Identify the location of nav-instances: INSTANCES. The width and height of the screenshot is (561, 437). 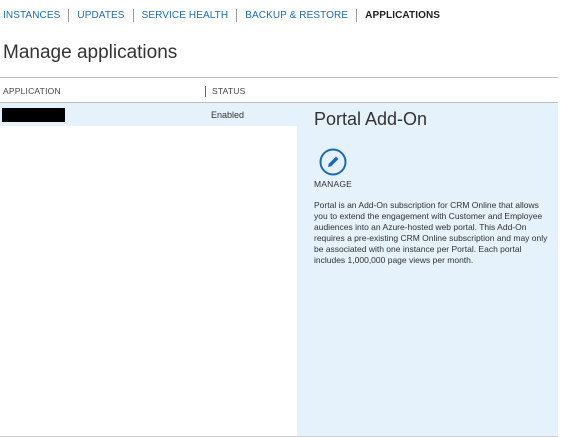
(31, 15).